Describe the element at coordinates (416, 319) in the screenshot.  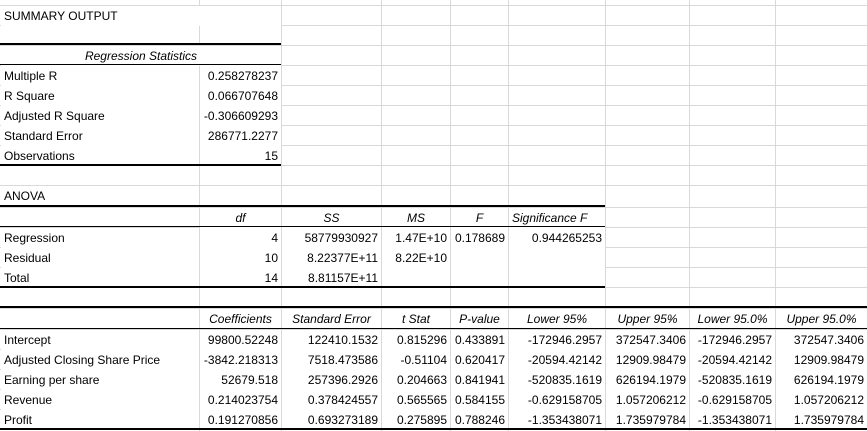
I see `coefficients-header: t Stat` at that location.